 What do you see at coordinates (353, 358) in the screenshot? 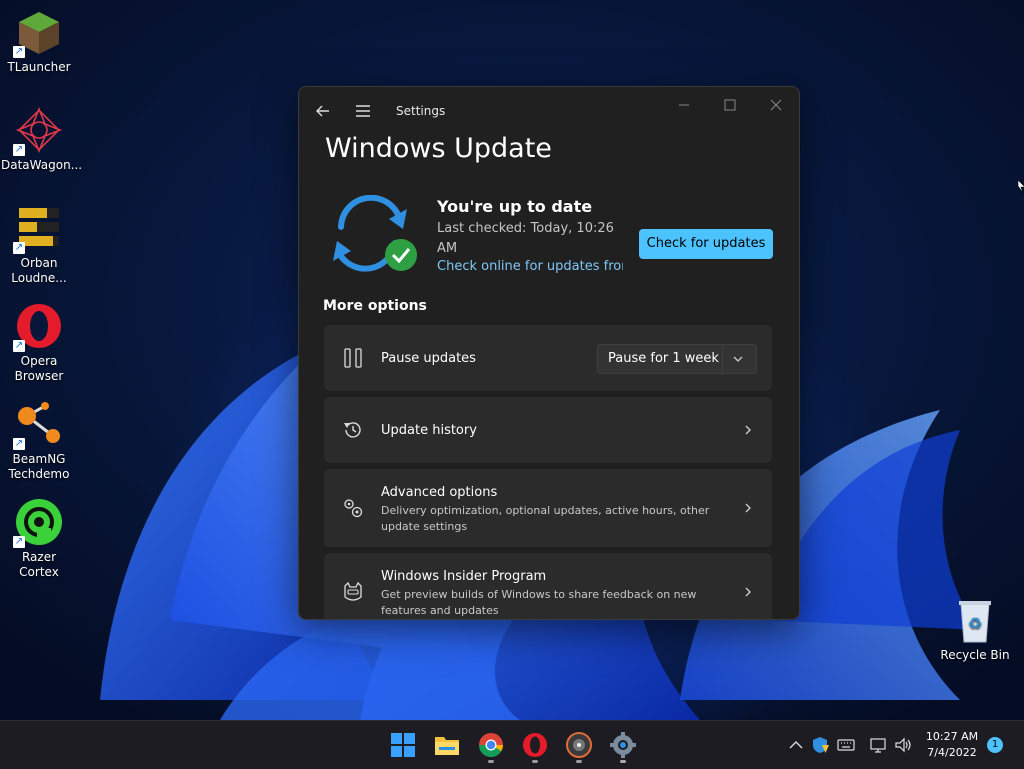
I see `pause-icon` at bounding box center [353, 358].